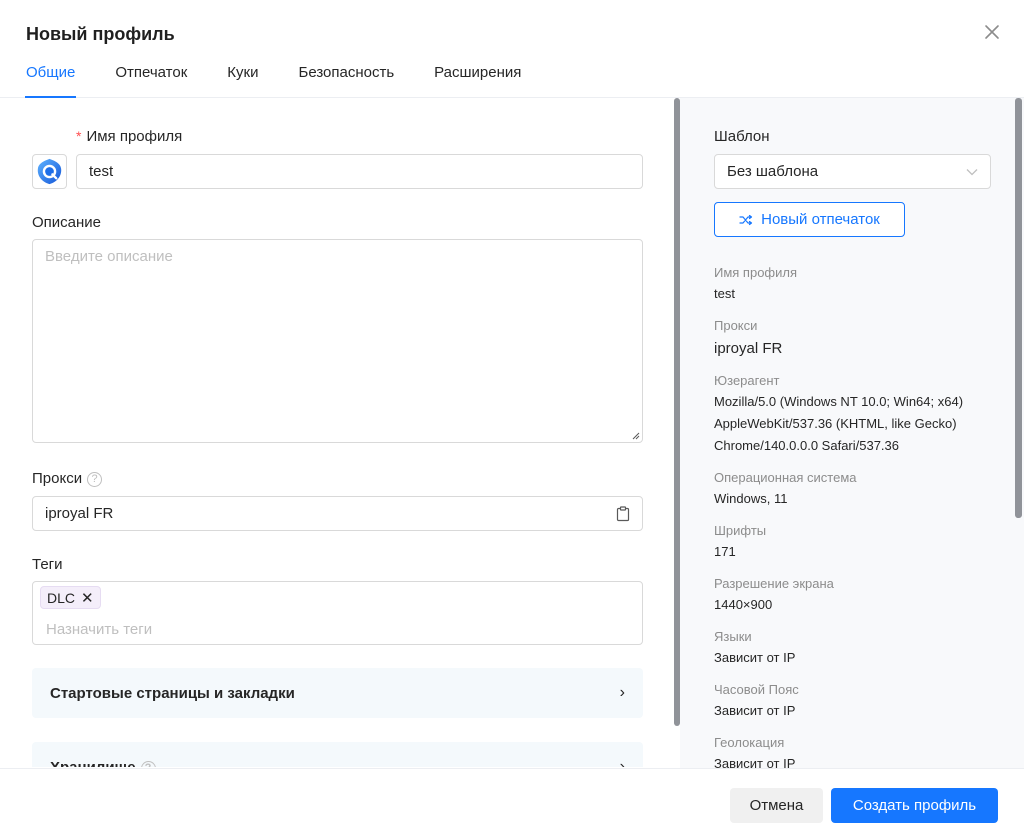 The height and width of the screenshot is (840, 1024). I want to click on summary-useragent-label: Юзерагент, so click(747, 380).